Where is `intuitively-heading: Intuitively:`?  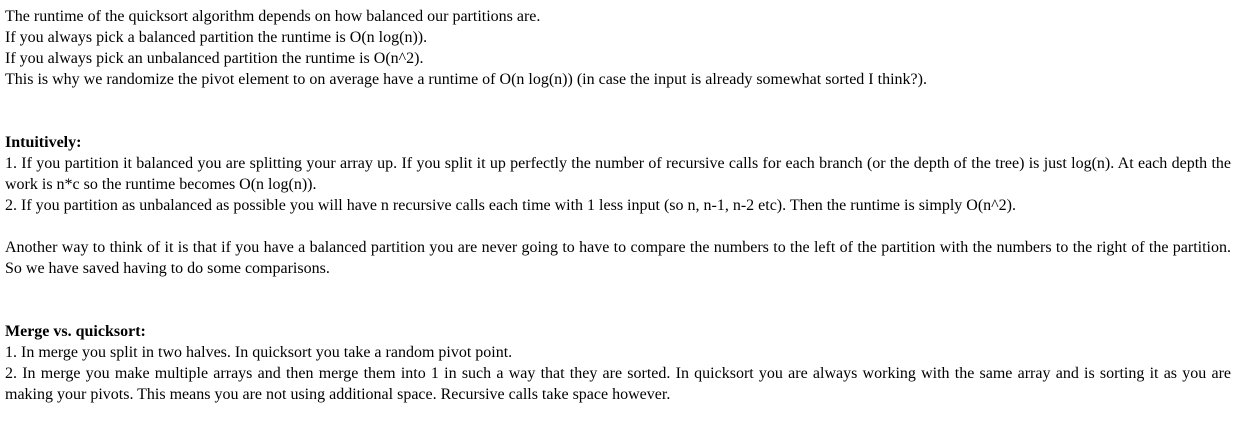 intuitively-heading: Intuitively: is located at coordinates (43, 142).